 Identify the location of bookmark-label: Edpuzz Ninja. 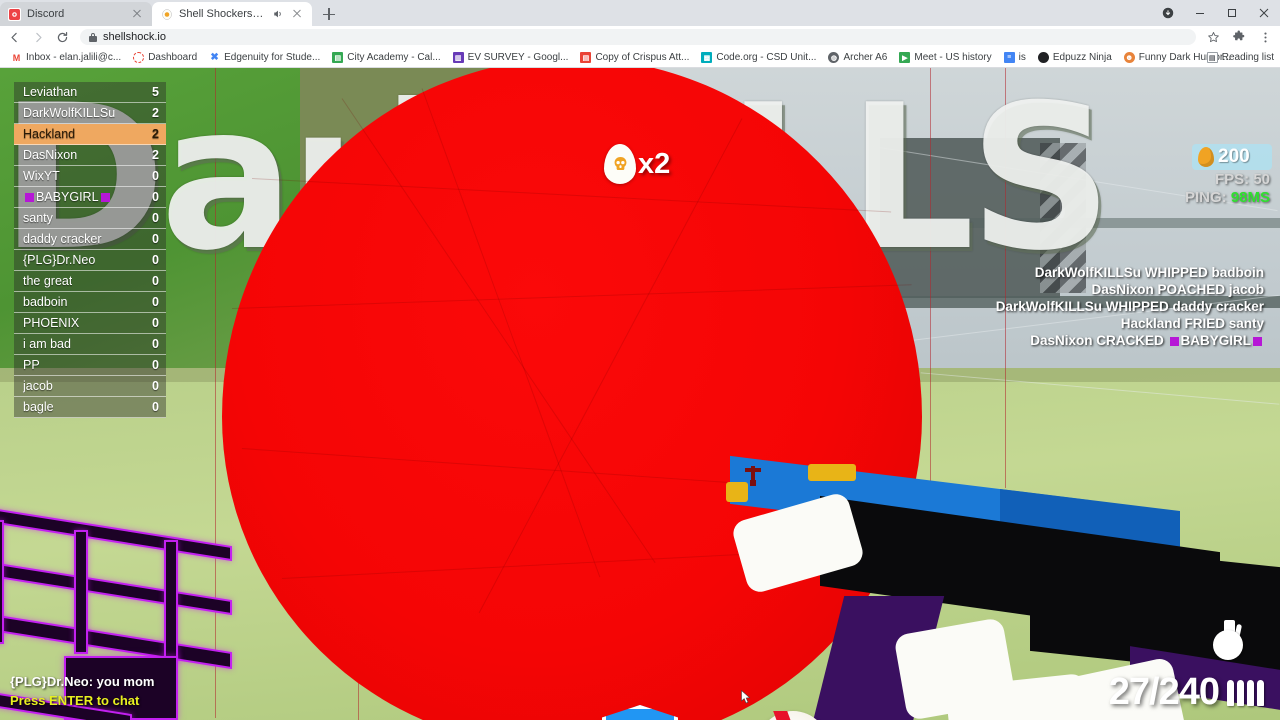
(1082, 57).